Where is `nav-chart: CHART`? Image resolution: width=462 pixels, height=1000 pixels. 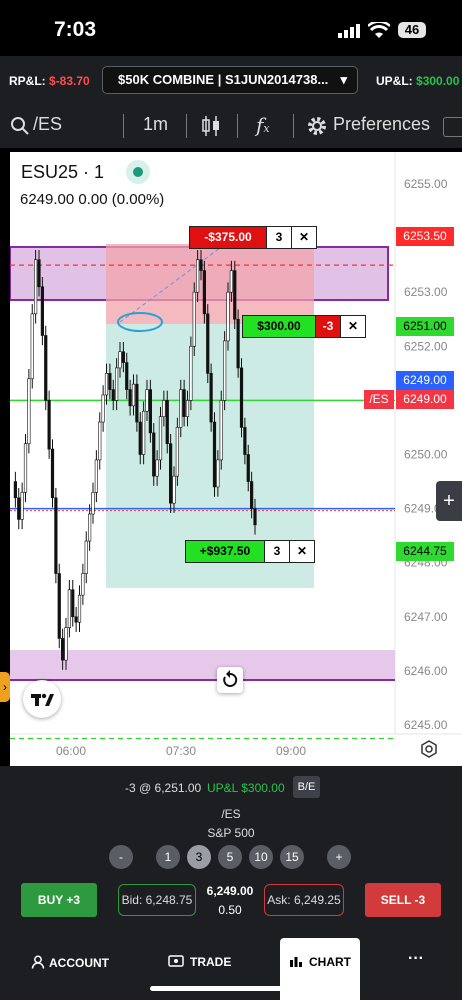 nav-chart: CHART is located at coordinates (320, 962).